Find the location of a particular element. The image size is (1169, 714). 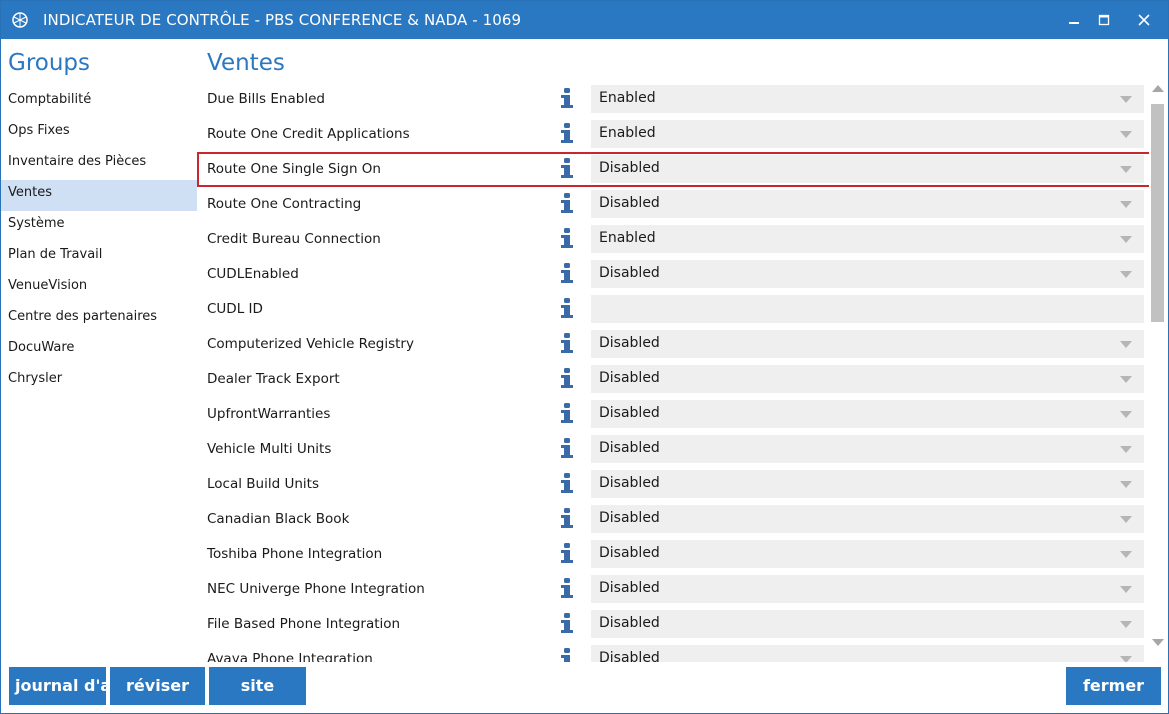

group-item: Plan de Travail is located at coordinates (99, 257).